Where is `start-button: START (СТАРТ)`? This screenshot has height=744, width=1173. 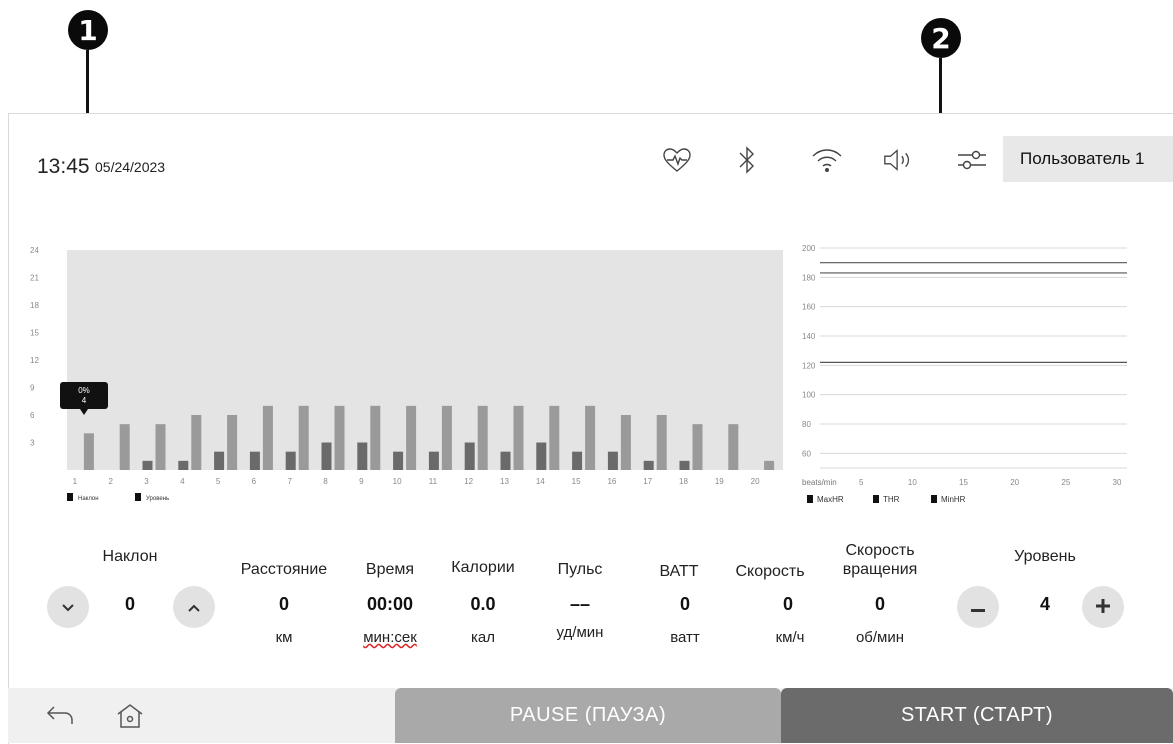 start-button: START (СТАРТ) is located at coordinates (977, 715).